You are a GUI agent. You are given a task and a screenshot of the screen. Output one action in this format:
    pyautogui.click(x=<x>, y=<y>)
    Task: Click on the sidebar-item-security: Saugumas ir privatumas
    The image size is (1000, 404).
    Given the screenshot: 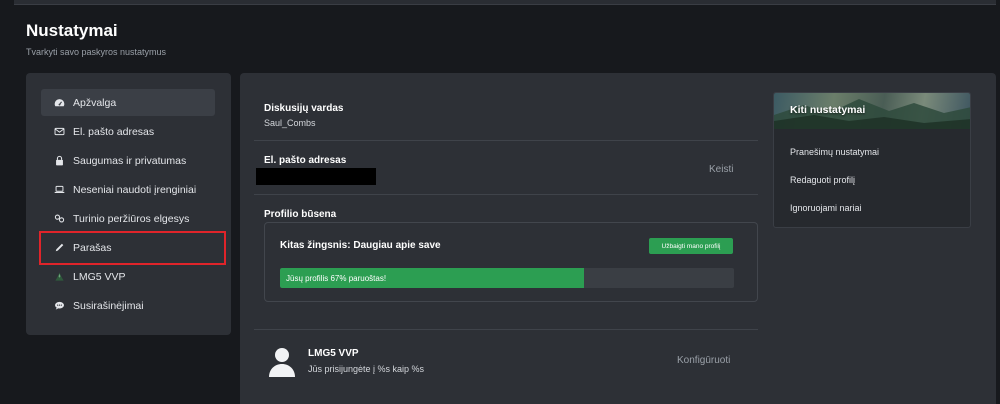 What is the action you would take?
    pyautogui.click(x=128, y=160)
    